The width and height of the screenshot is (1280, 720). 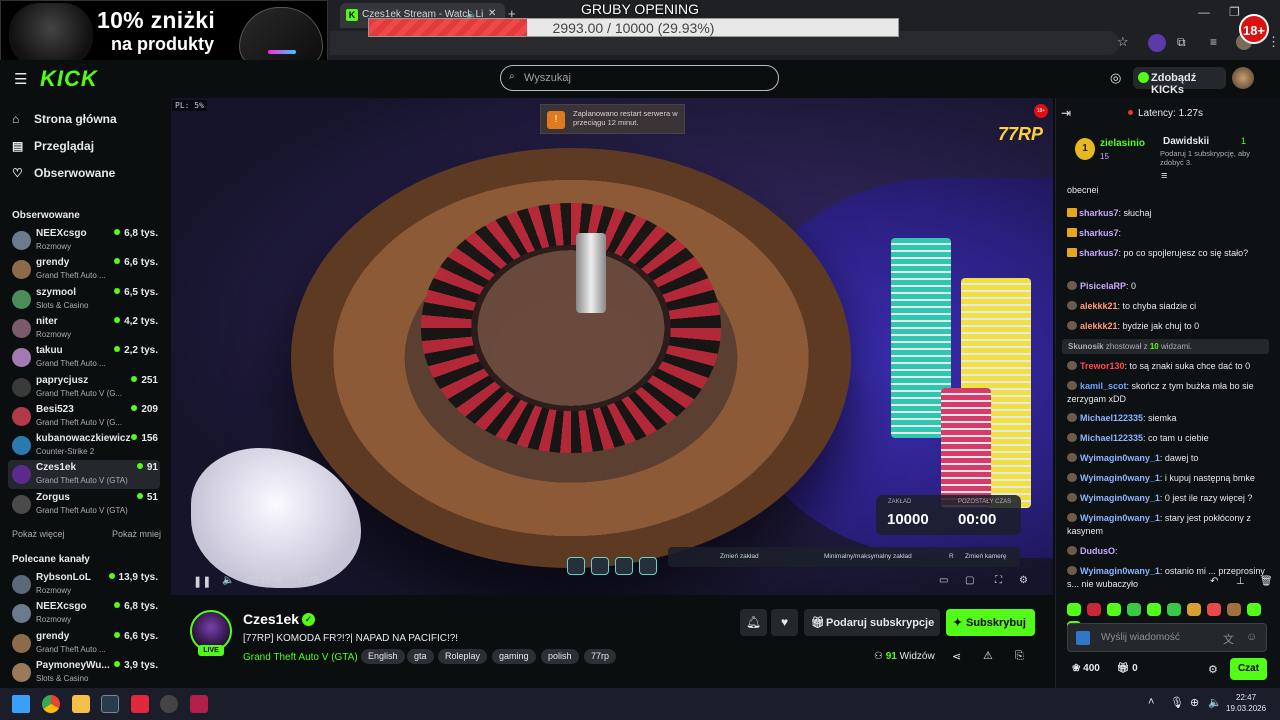 What do you see at coordinates (1019, 656) in the screenshot?
I see `clip-icon: ⎘` at bounding box center [1019, 656].